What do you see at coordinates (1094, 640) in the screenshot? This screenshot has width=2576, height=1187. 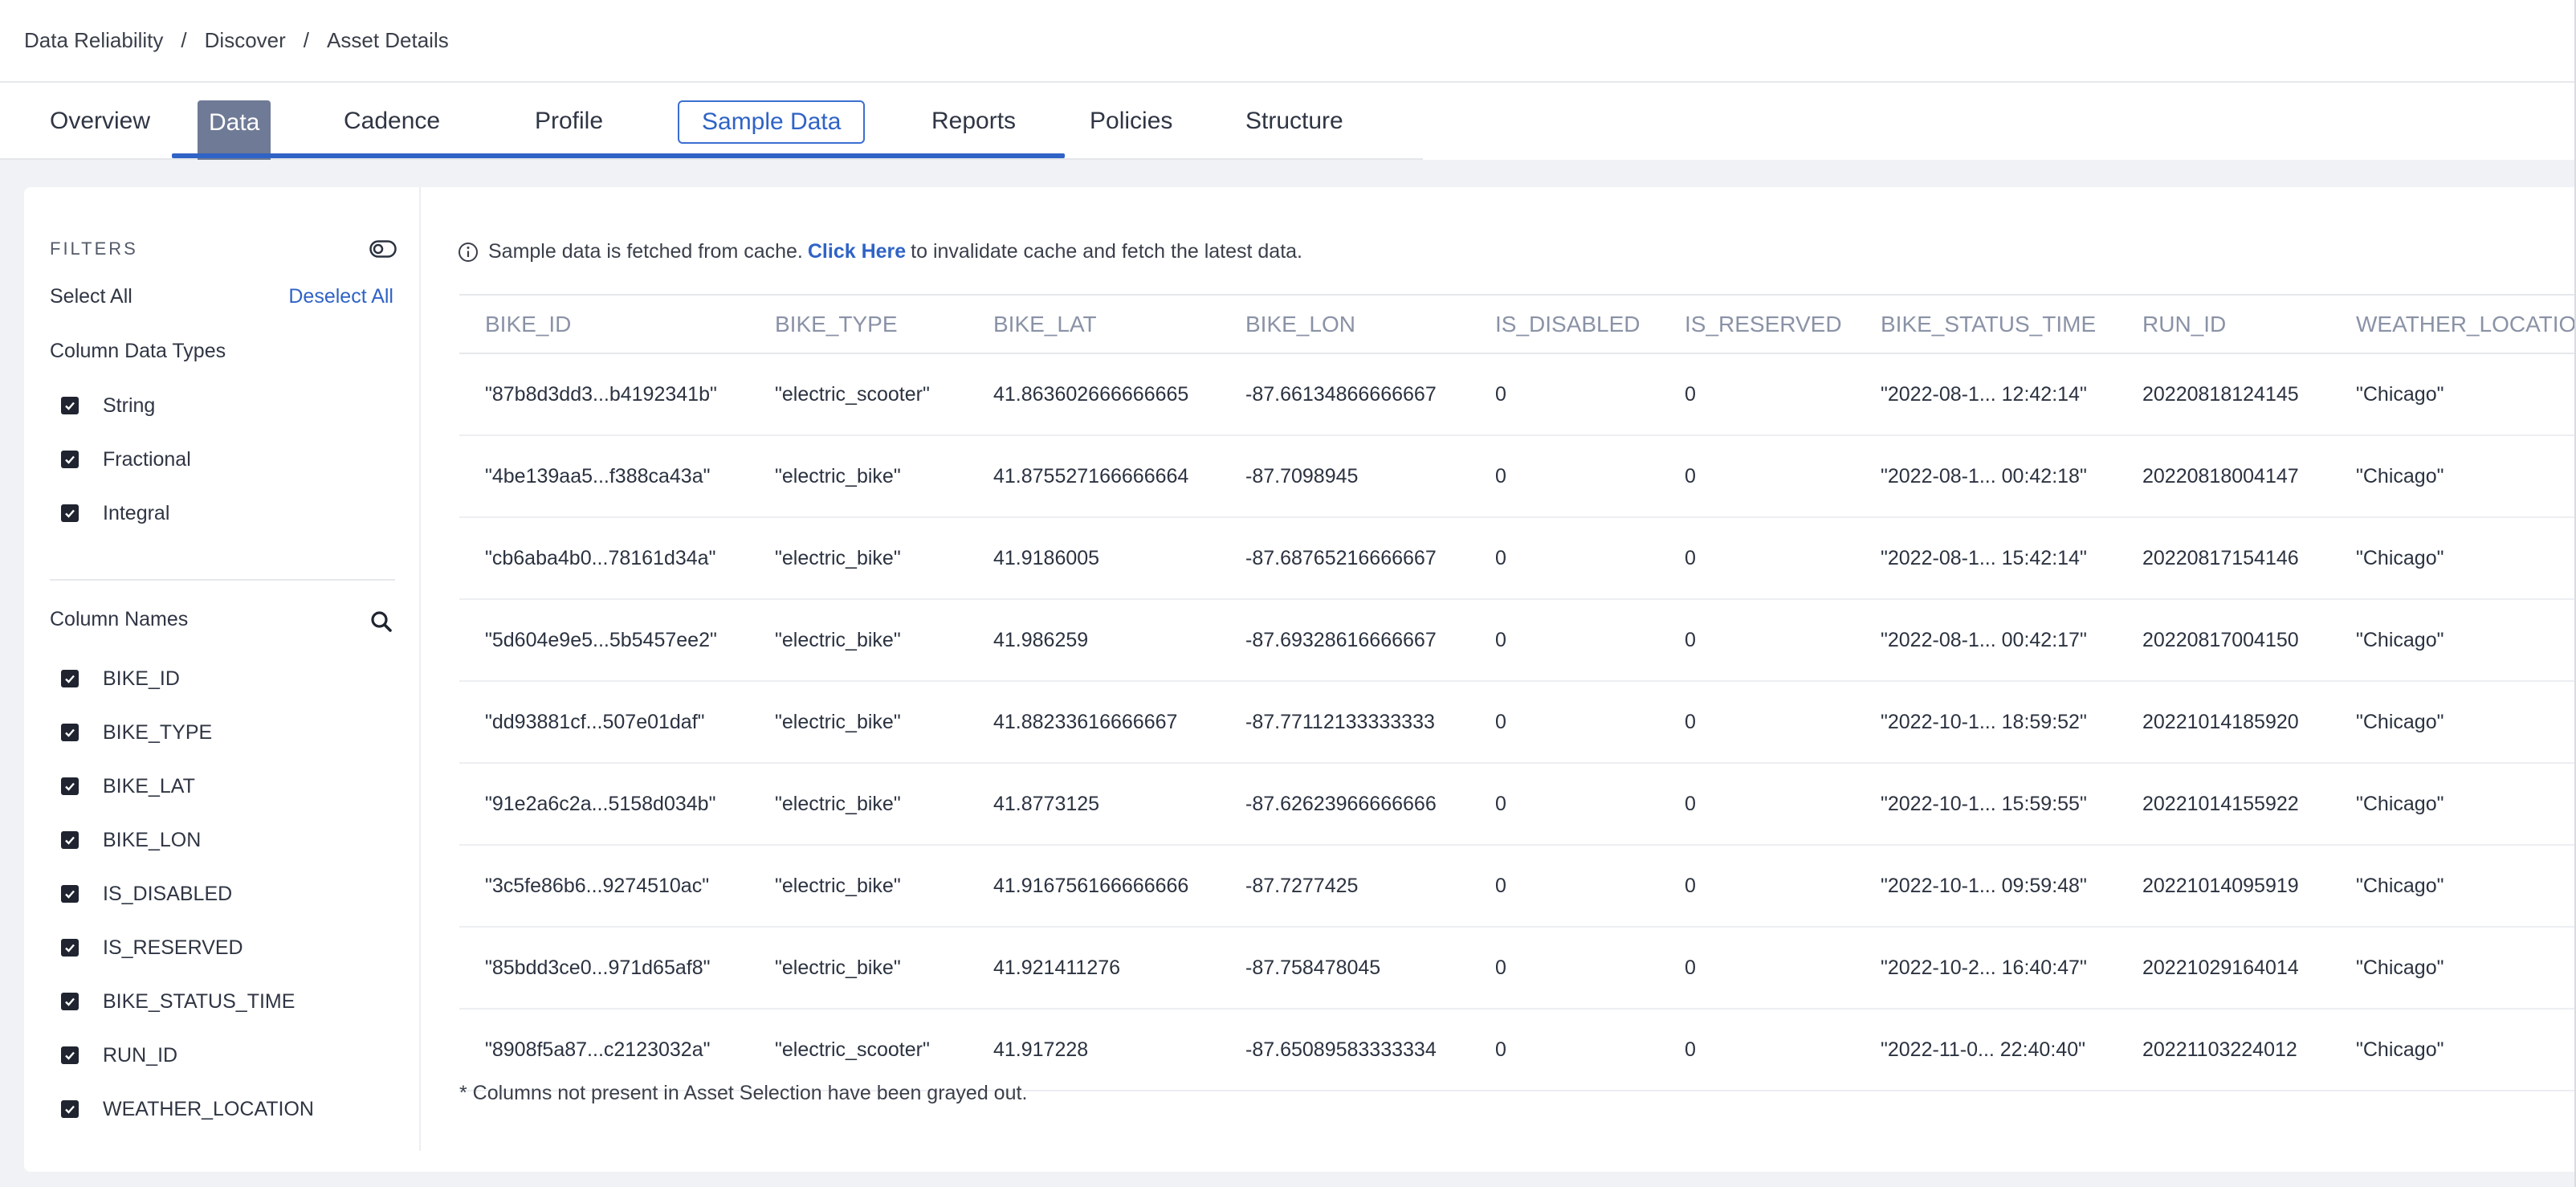 I see `table-cell: 41.986259` at bounding box center [1094, 640].